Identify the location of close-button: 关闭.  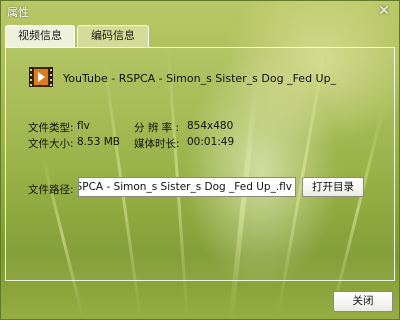
(363, 301).